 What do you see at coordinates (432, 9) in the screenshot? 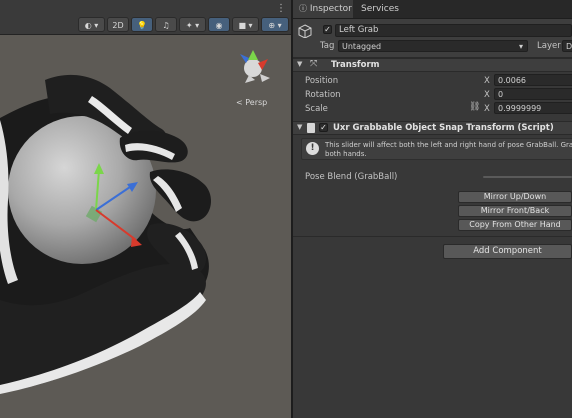
I see `tab-bar: ⓘ Inspector Services` at bounding box center [432, 9].